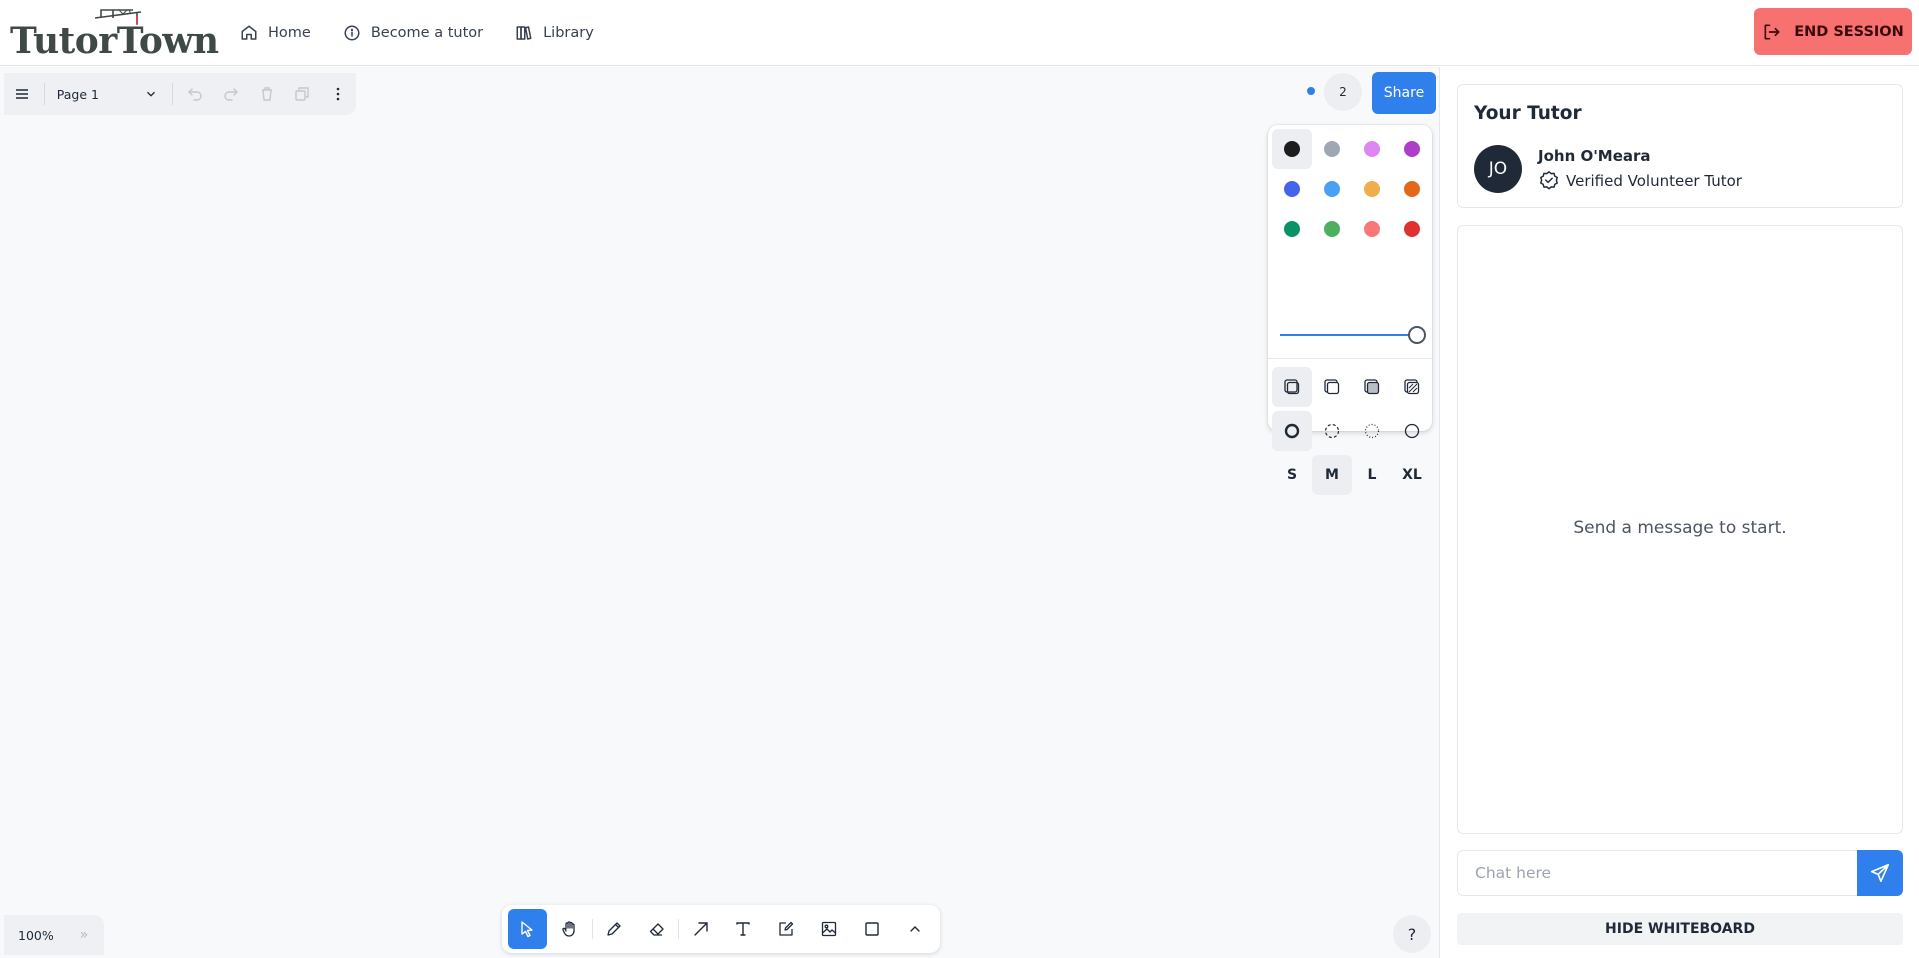 The height and width of the screenshot is (958, 1919). I want to click on dash-draw-icon, so click(1292, 431).